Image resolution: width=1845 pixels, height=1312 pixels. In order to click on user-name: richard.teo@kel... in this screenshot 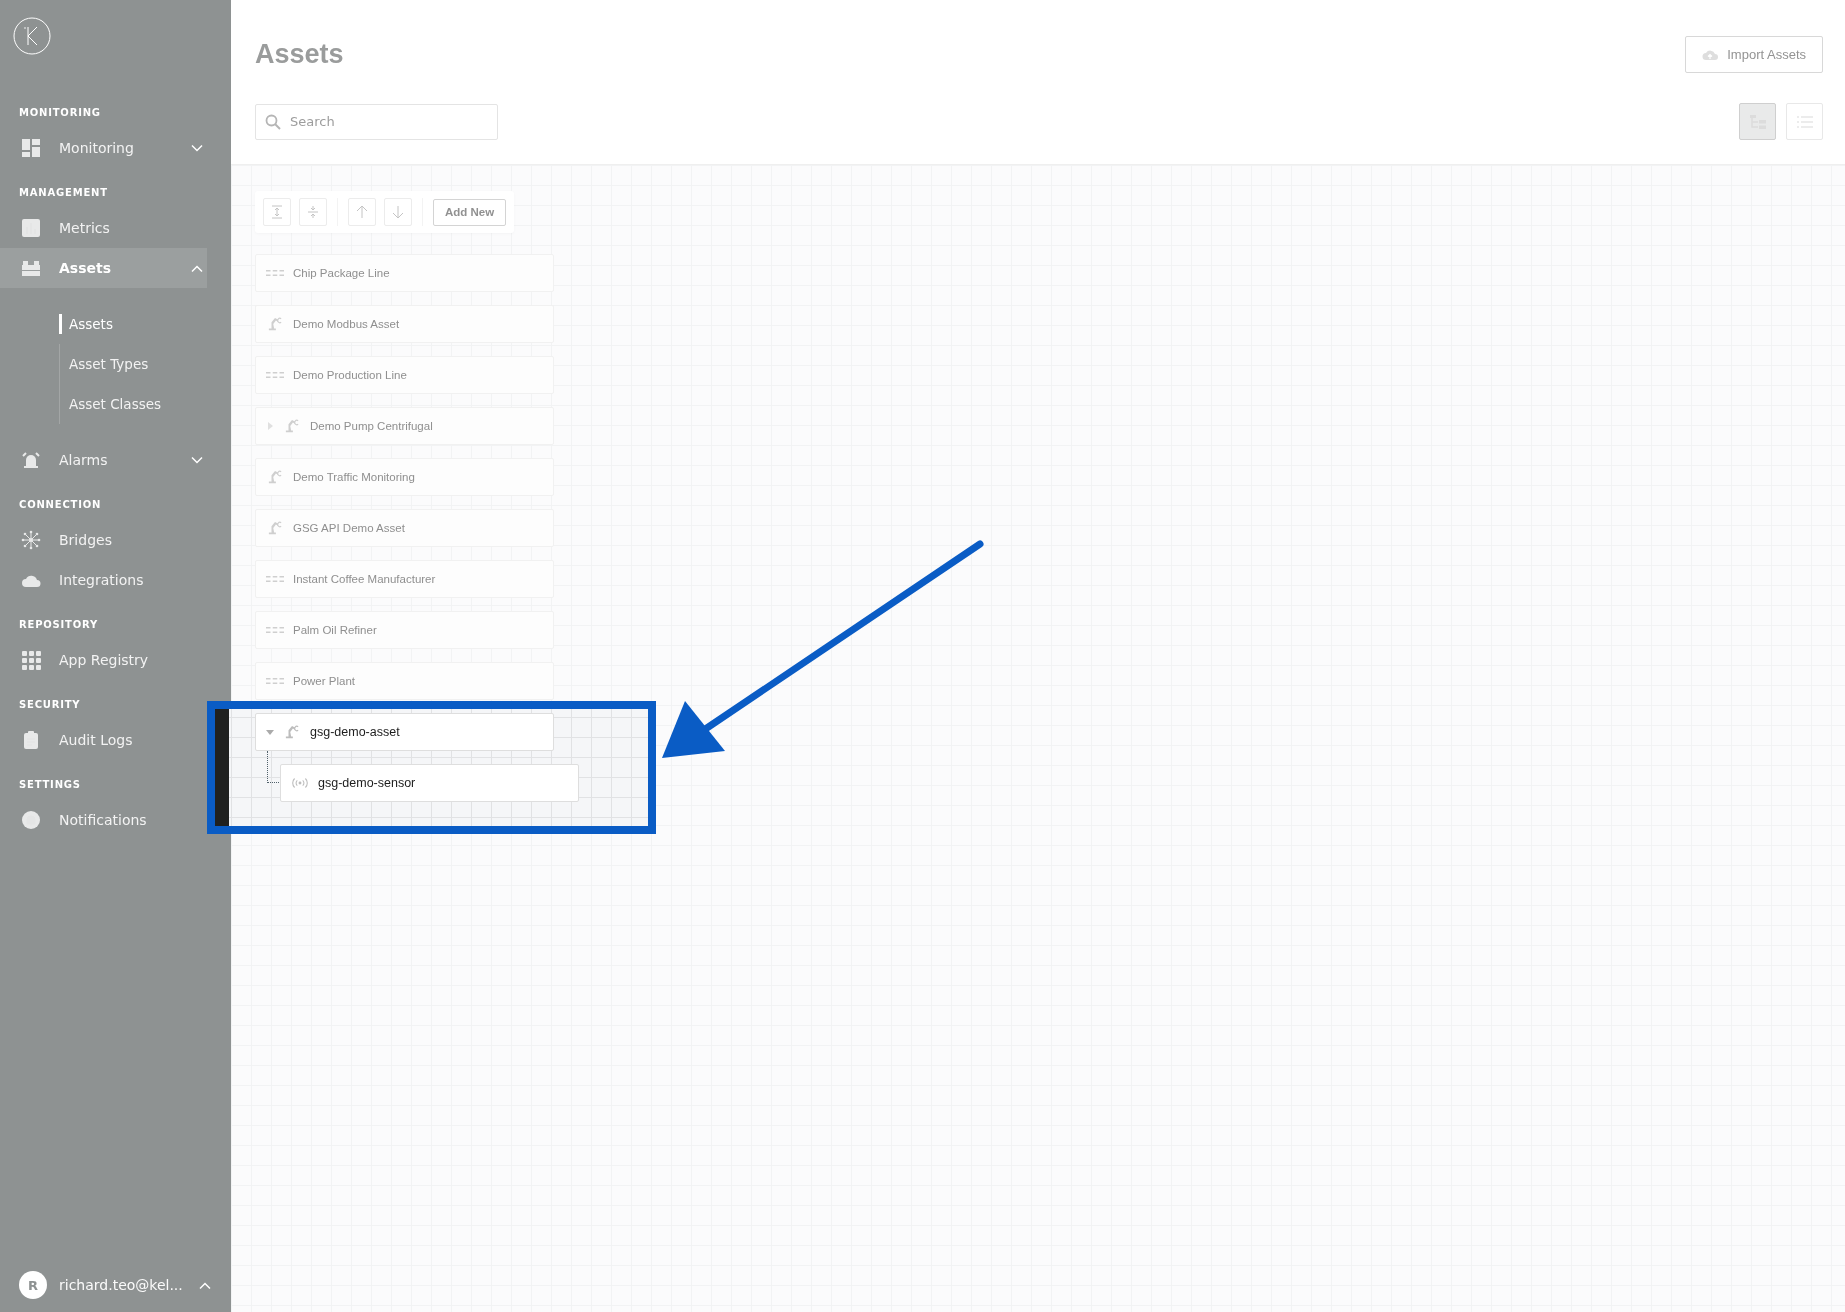, I will do `click(123, 1285)`.